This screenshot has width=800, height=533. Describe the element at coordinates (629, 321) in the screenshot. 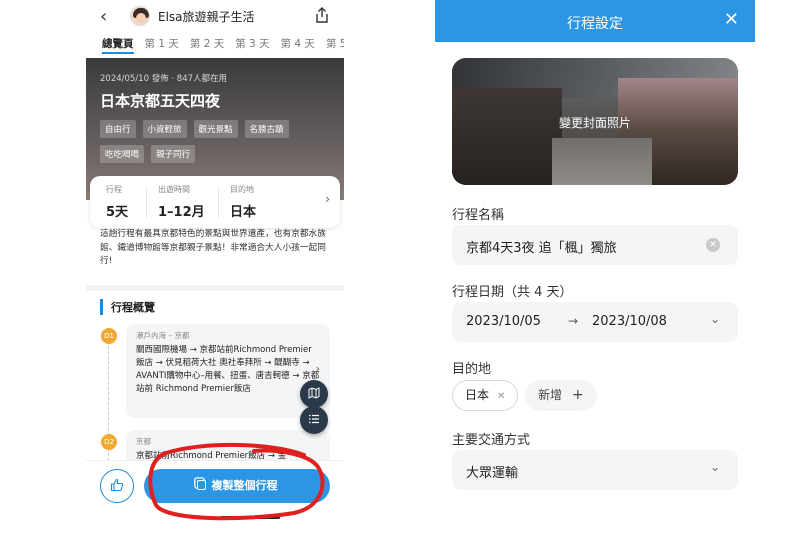

I see `end-date: 2023/10/08` at that location.